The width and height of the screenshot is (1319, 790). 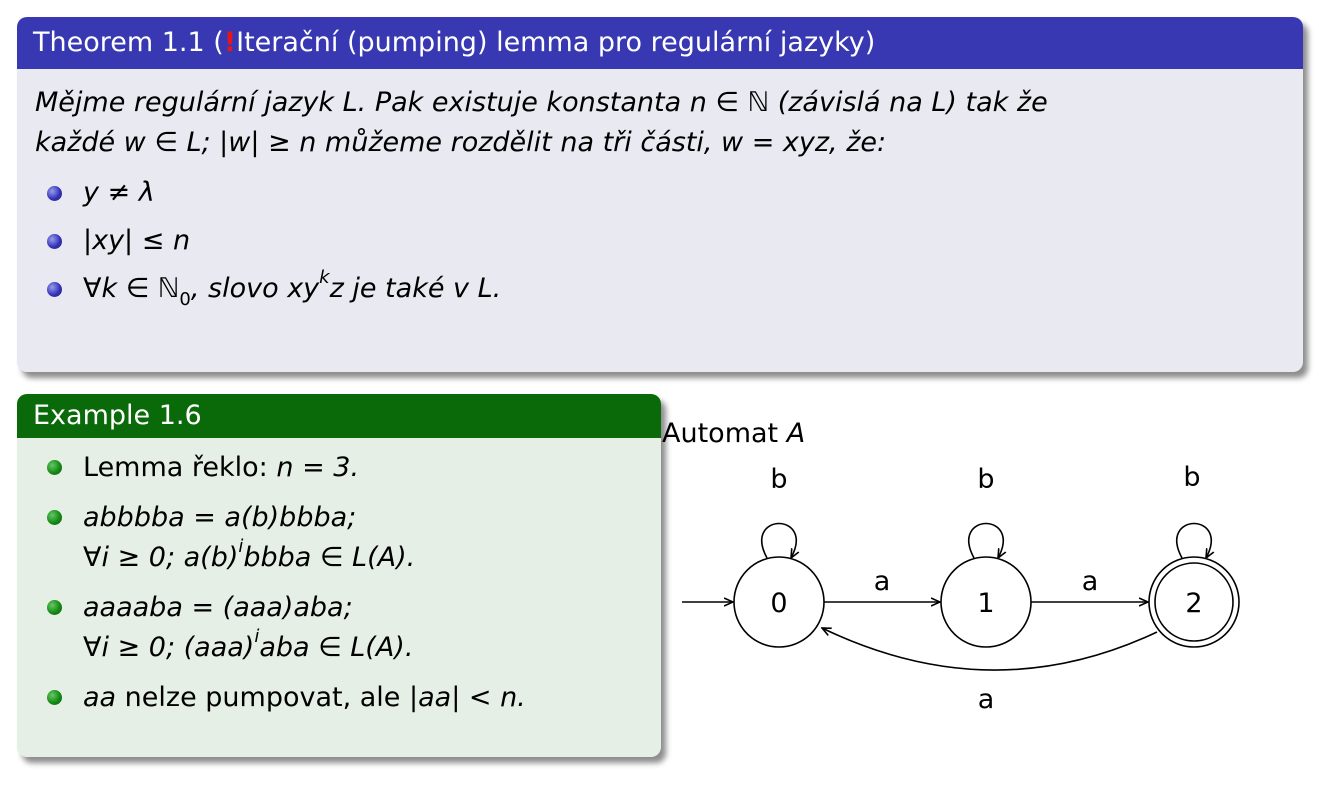 I want to click on condition-superscript: k, so click(x=324, y=277).